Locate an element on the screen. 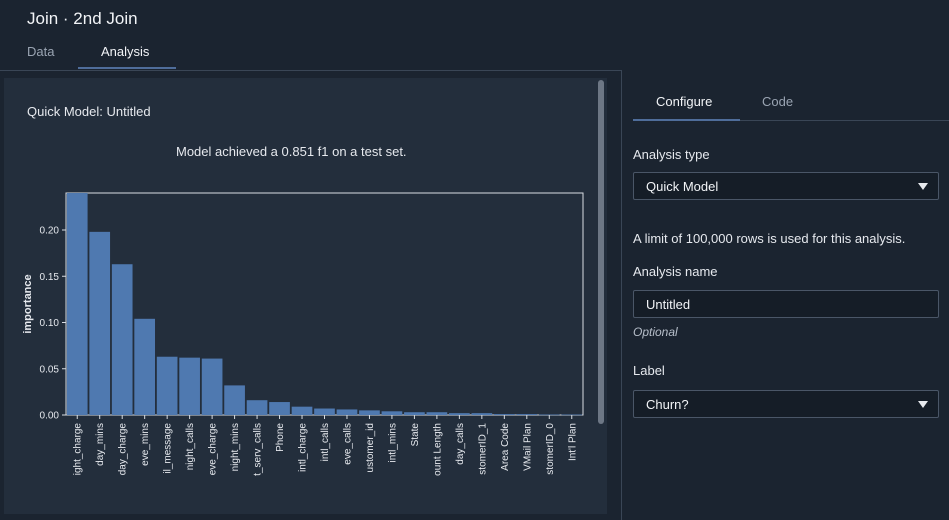 The height and width of the screenshot is (520, 949). label-select: Churn? is located at coordinates (786, 404).